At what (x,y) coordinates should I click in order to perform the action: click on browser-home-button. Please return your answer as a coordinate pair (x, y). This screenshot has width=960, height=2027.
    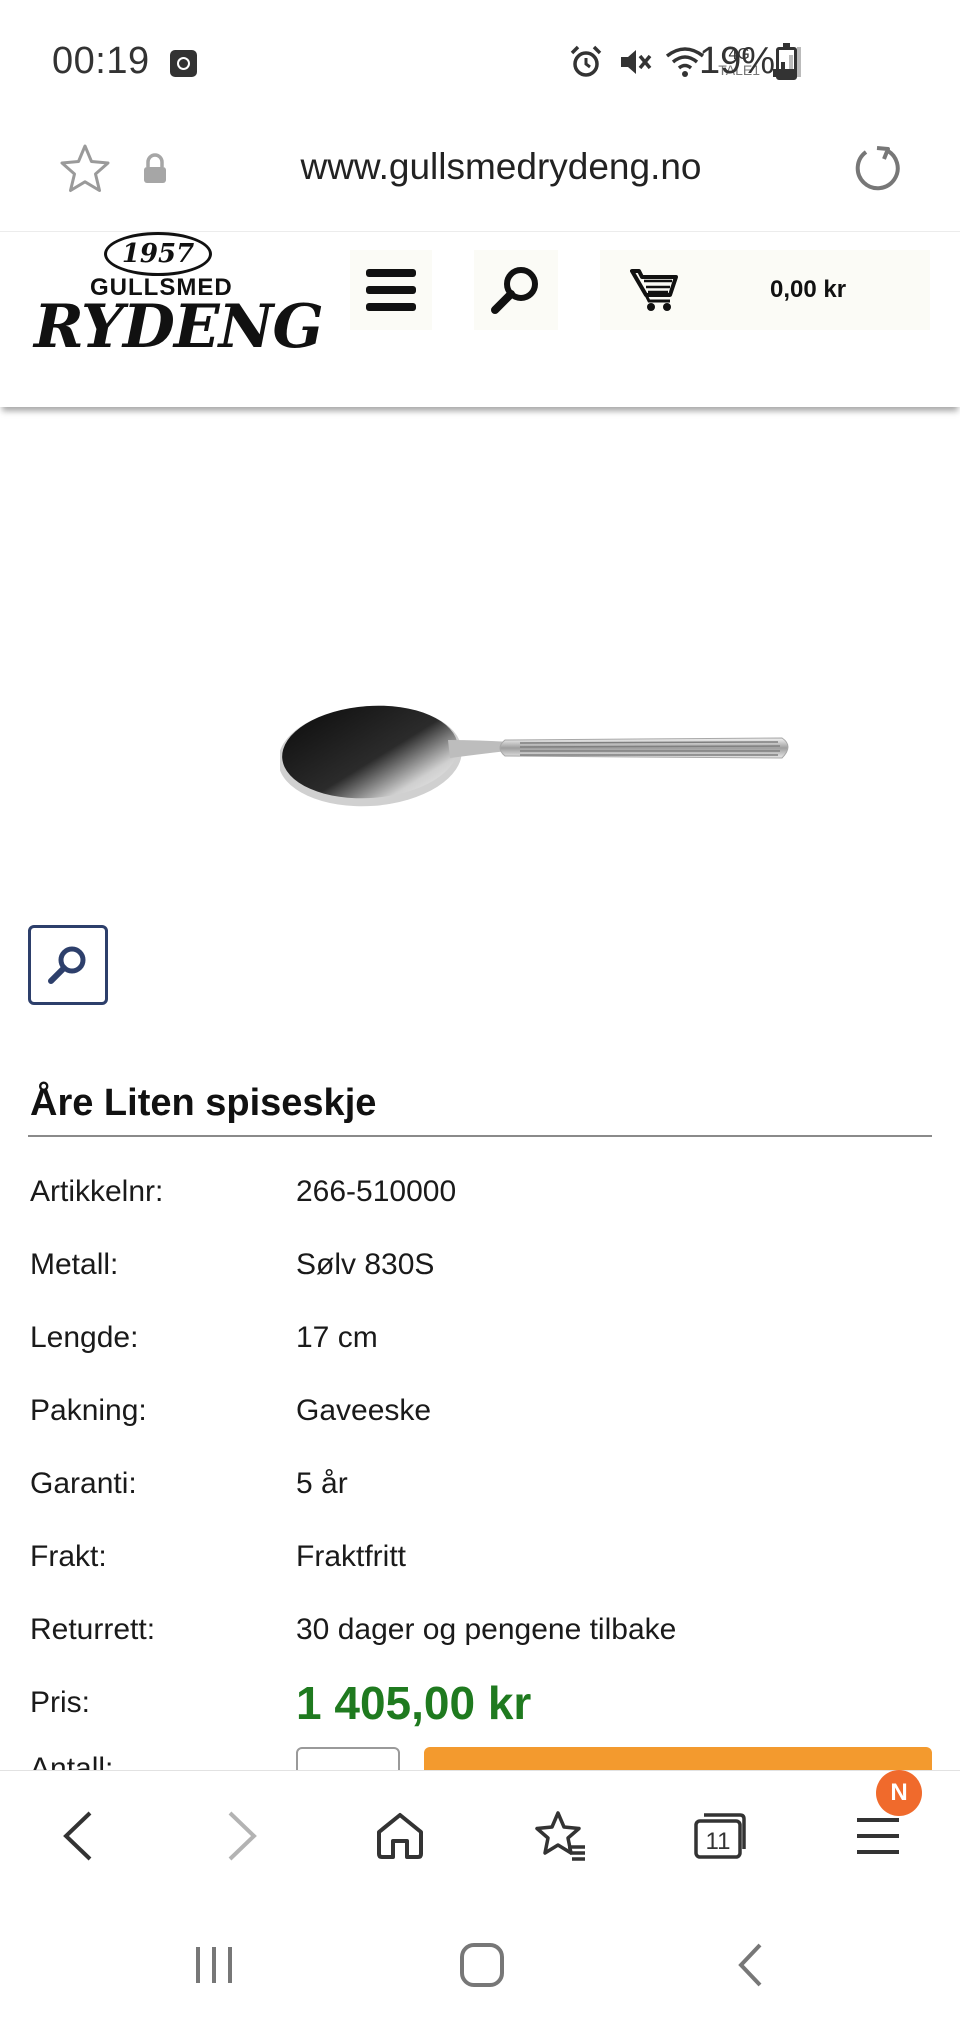
    Looking at the image, I should click on (400, 1836).